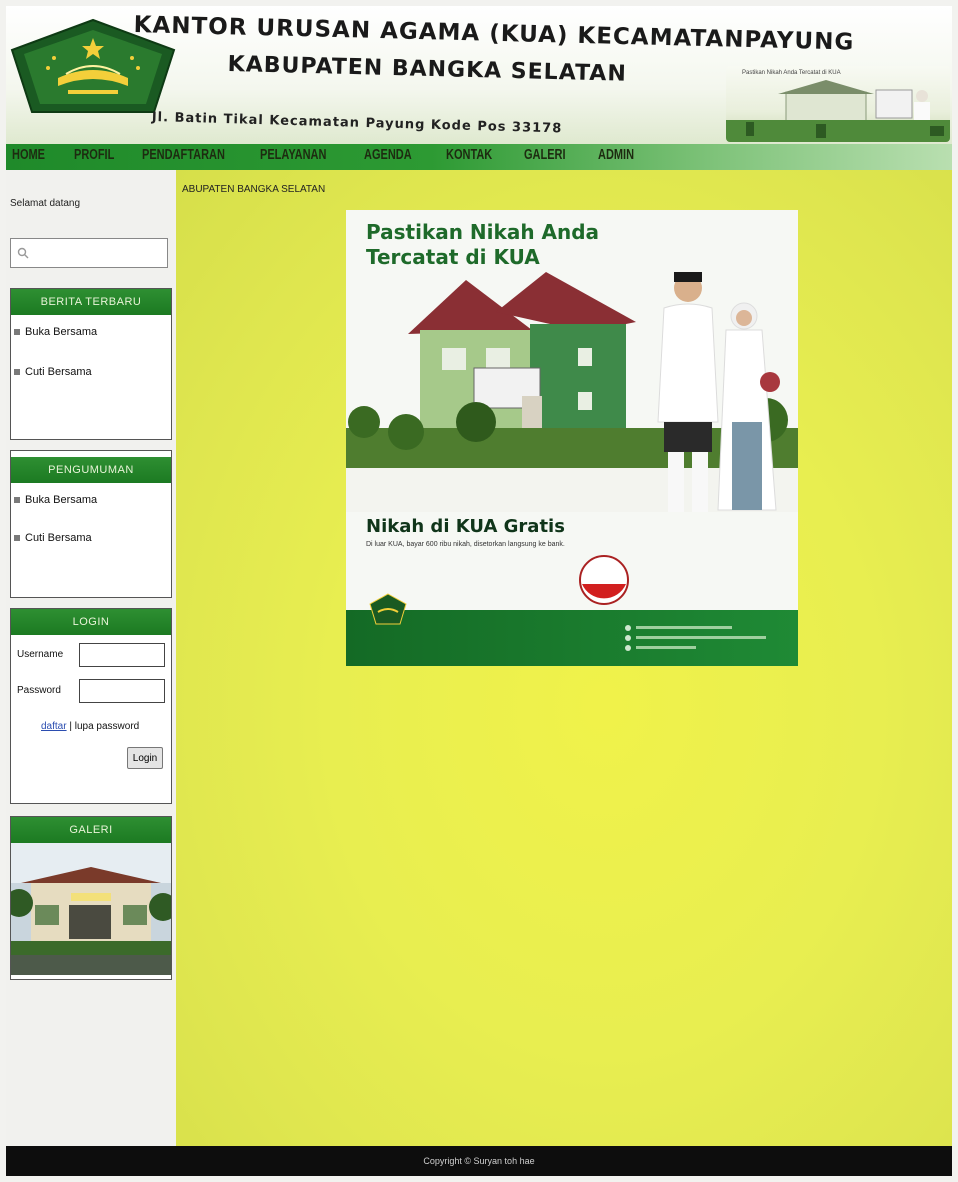  What do you see at coordinates (28, 155) in the screenshot?
I see `nav-item-home: HOME` at bounding box center [28, 155].